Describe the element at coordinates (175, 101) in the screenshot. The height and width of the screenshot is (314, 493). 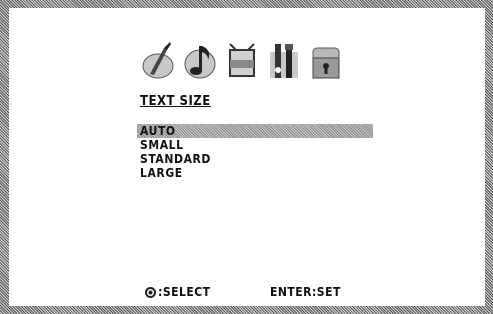
I see `page-title: TEXT SIZE` at that location.